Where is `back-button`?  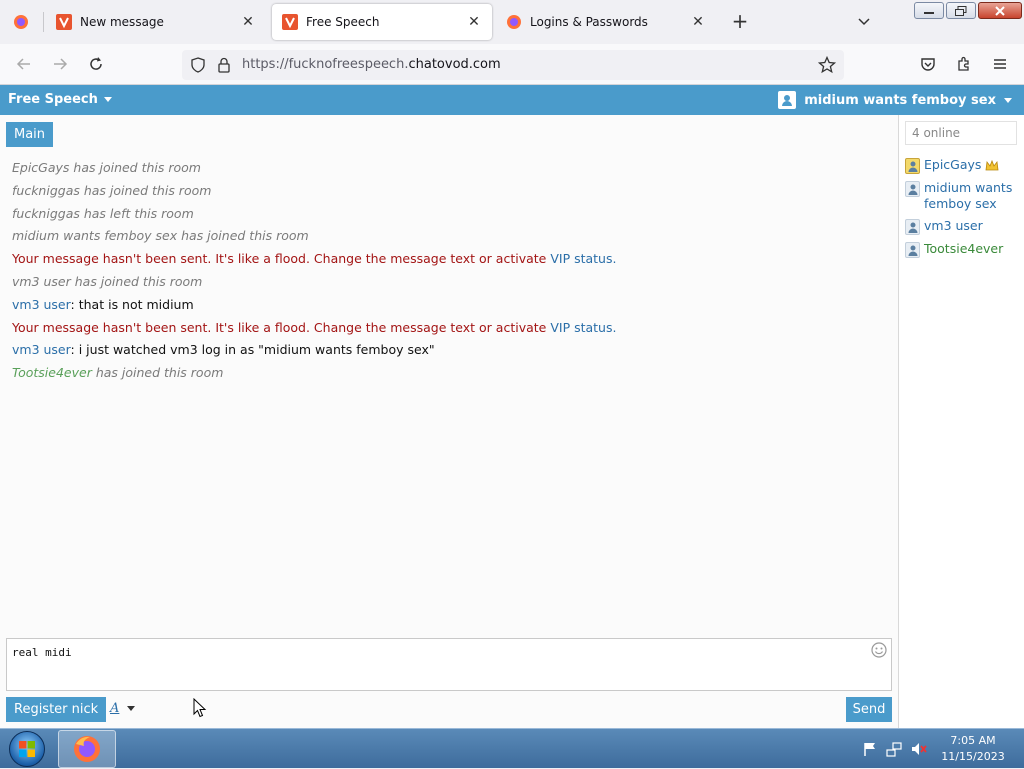 back-button is located at coordinates (24, 64).